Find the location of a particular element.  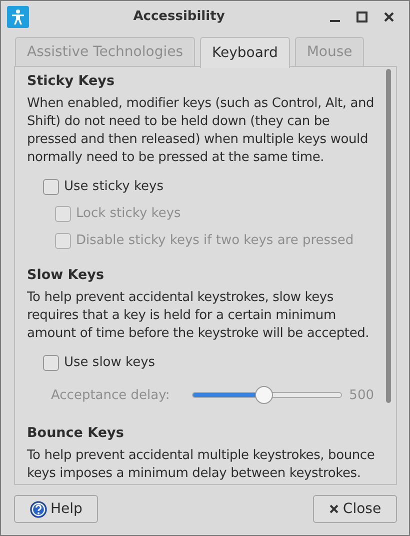

help-button: Help is located at coordinates (56, 509).